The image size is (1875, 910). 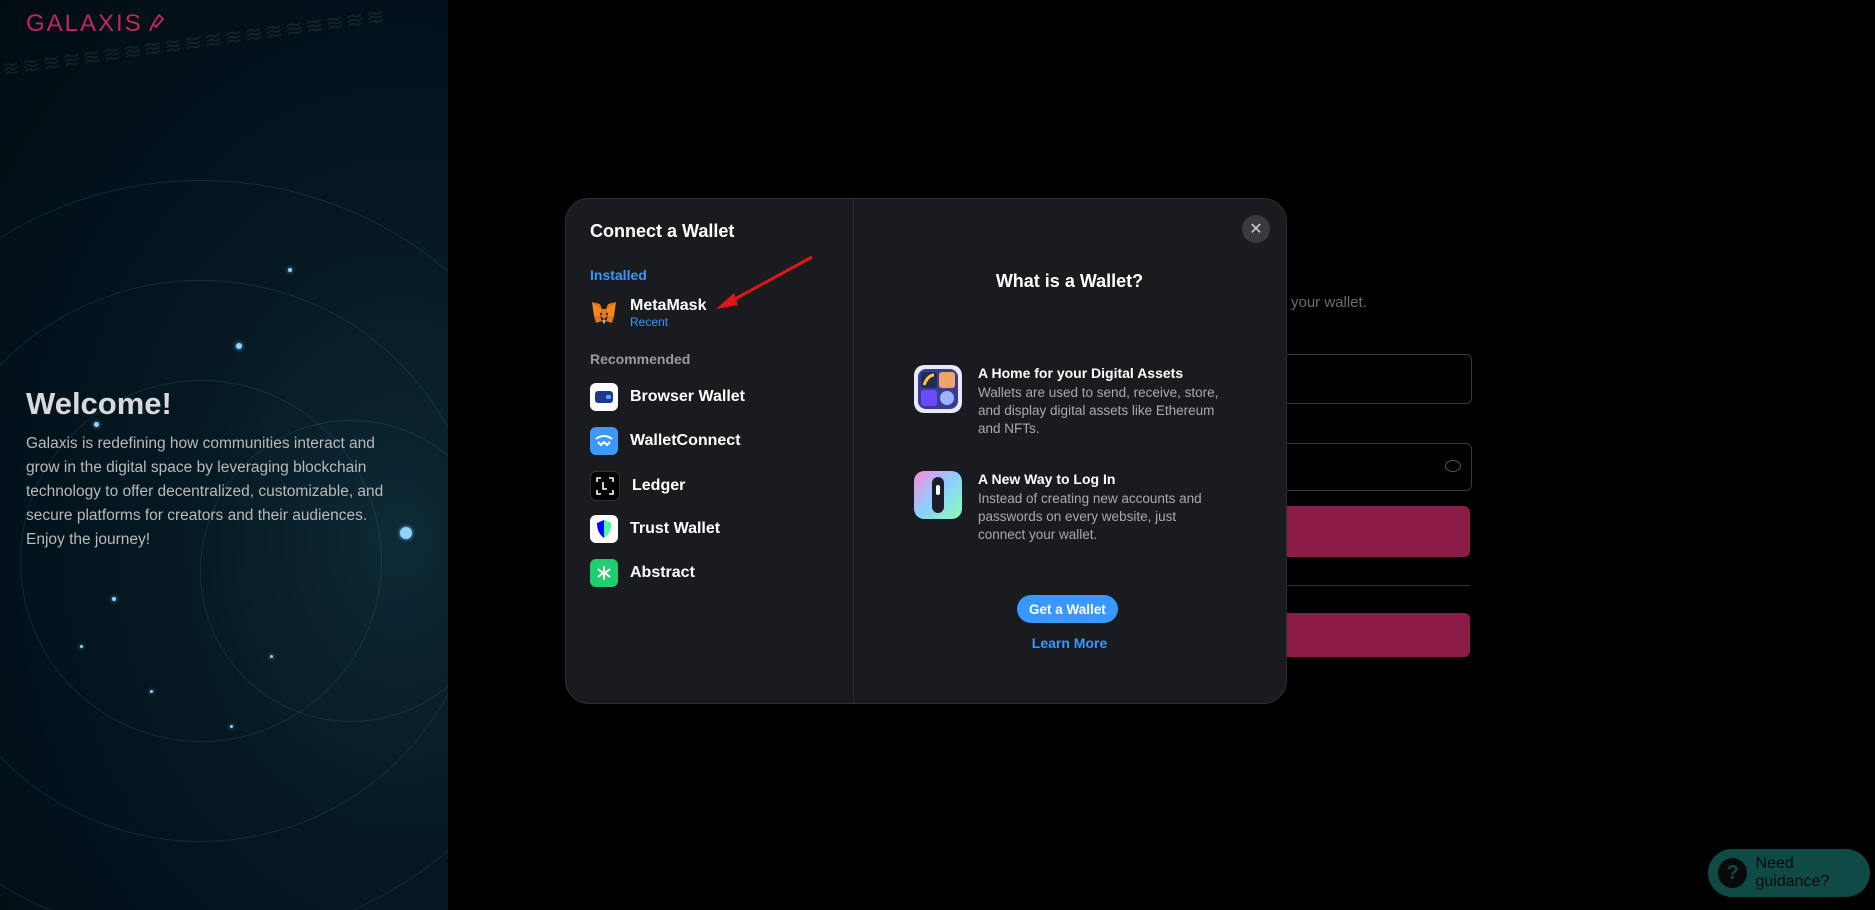 What do you see at coordinates (156, 22) in the screenshot?
I see `rocket-icon` at bounding box center [156, 22].